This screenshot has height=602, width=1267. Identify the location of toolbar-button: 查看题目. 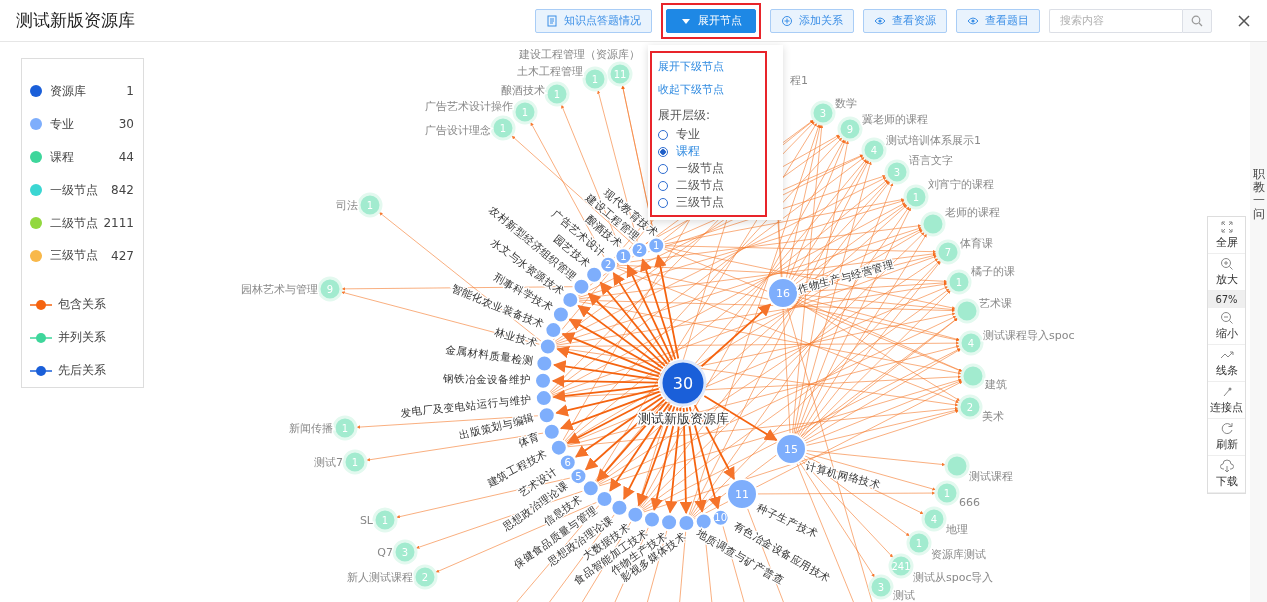
(998, 20).